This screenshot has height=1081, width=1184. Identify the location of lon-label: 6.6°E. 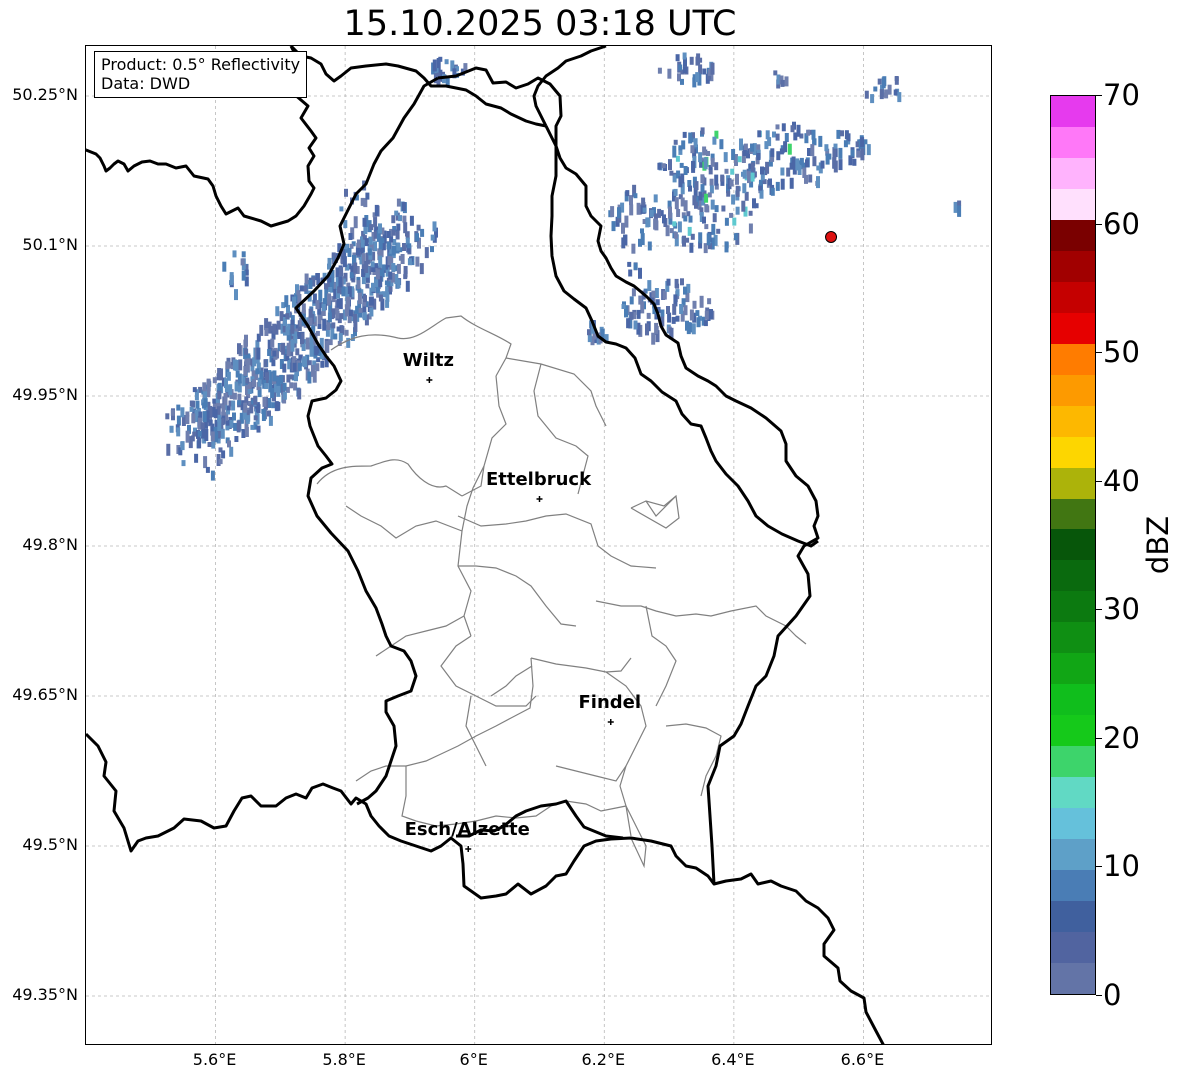
(862, 1059).